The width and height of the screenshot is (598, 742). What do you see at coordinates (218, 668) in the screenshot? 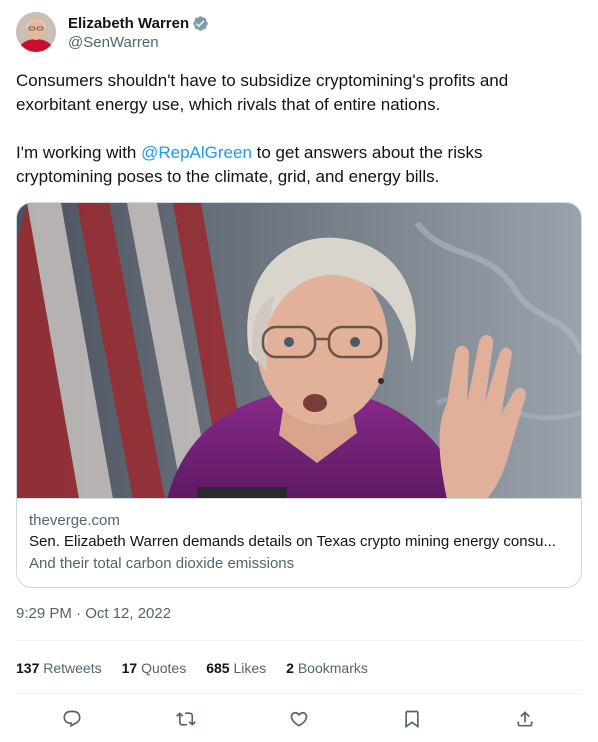
I see `likes-count: 685` at bounding box center [218, 668].